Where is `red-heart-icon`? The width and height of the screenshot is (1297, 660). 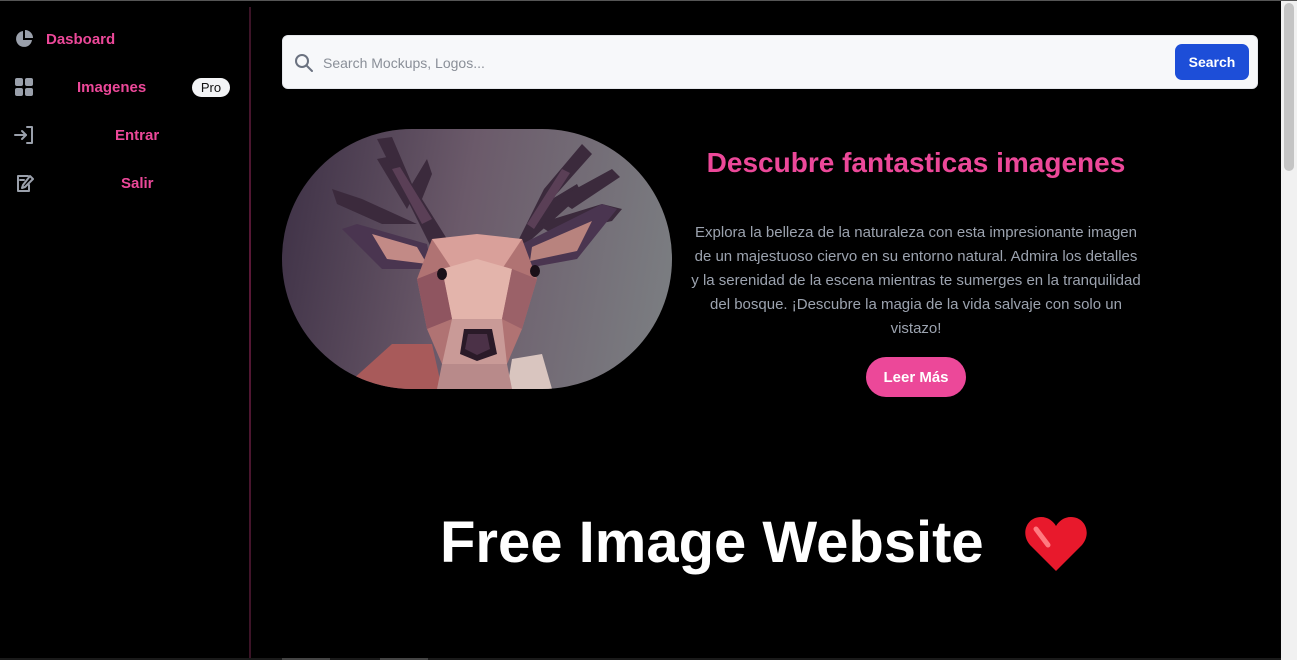 red-heart-icon is located at coordinates (1056, 544).